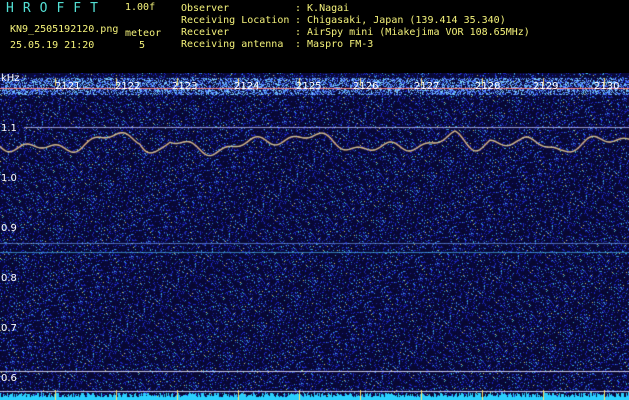  Describe the element at coordinates (9, 278) in the screenshot. I see `y-tick-label: 0.8` at that location.